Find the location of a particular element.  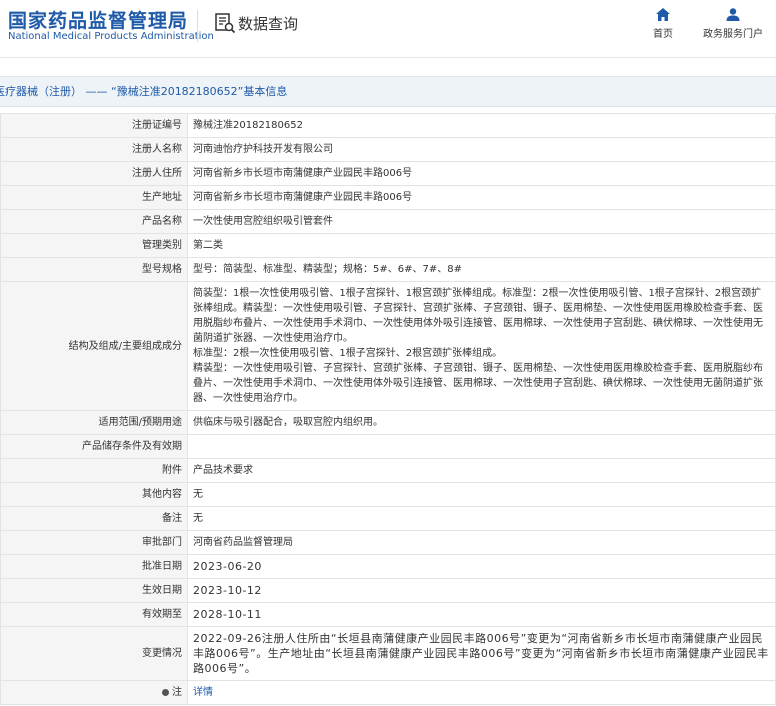

field-label: 审批部门 is located at coordinates (94, 542).